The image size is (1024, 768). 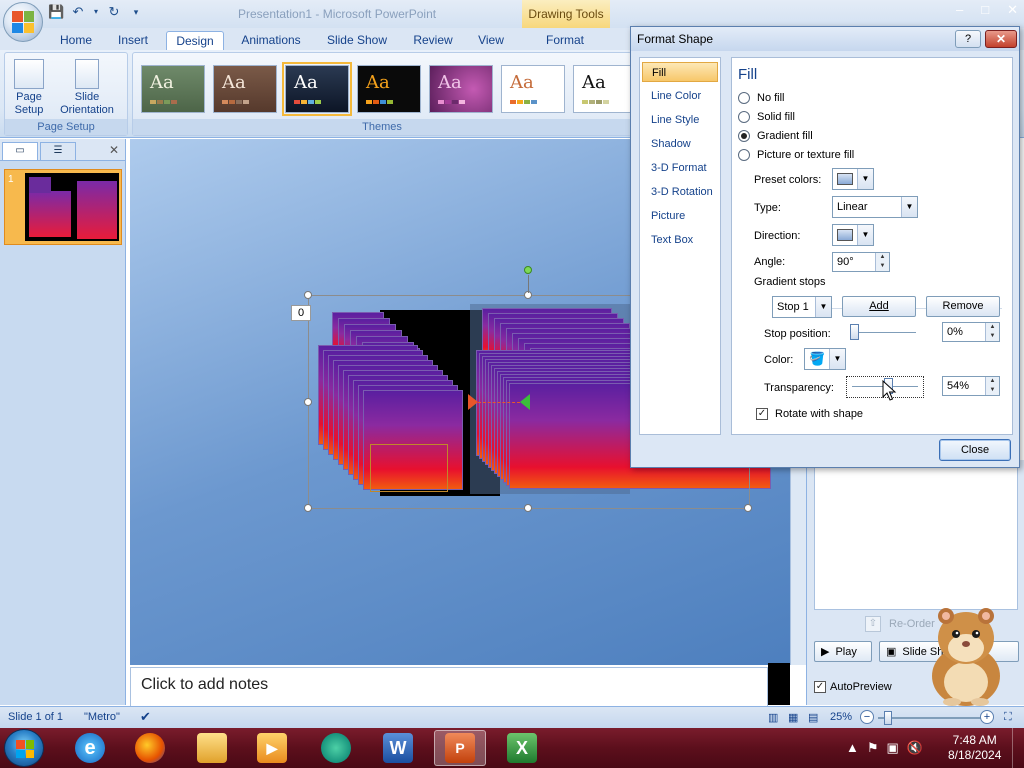 I want to click on hamster-assistant-icon, so click(x=966, y=656).